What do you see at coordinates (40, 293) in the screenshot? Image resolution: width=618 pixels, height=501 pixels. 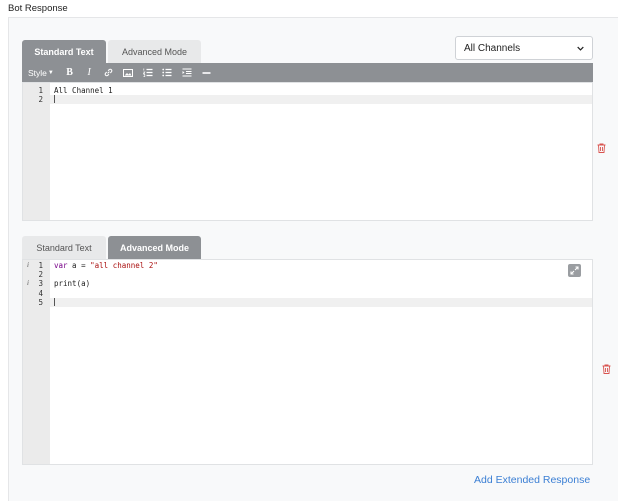 I see `line-number: 4` at bounding box center [40, 293].